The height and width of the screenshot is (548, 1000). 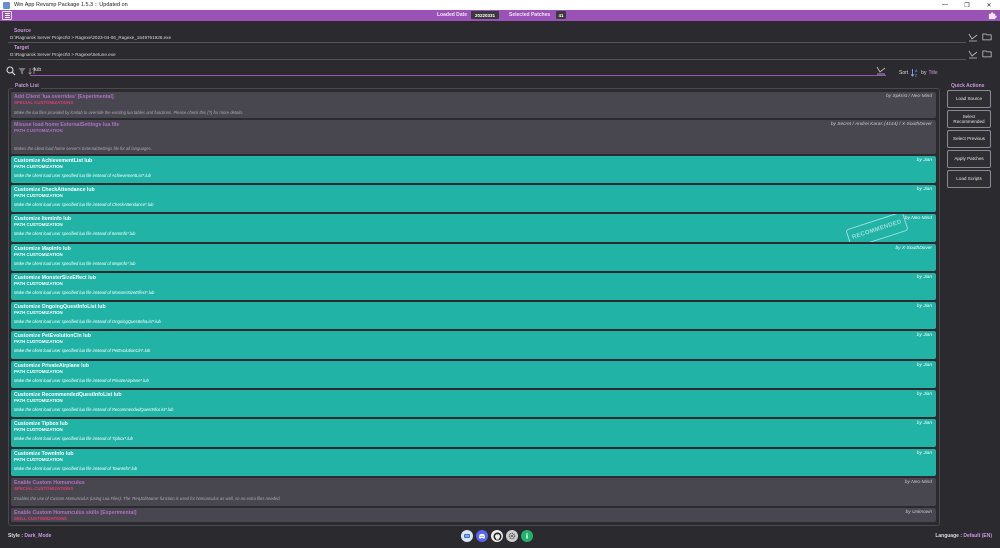 I want to click on settings-gear-icon, so click(x=512, y=536).